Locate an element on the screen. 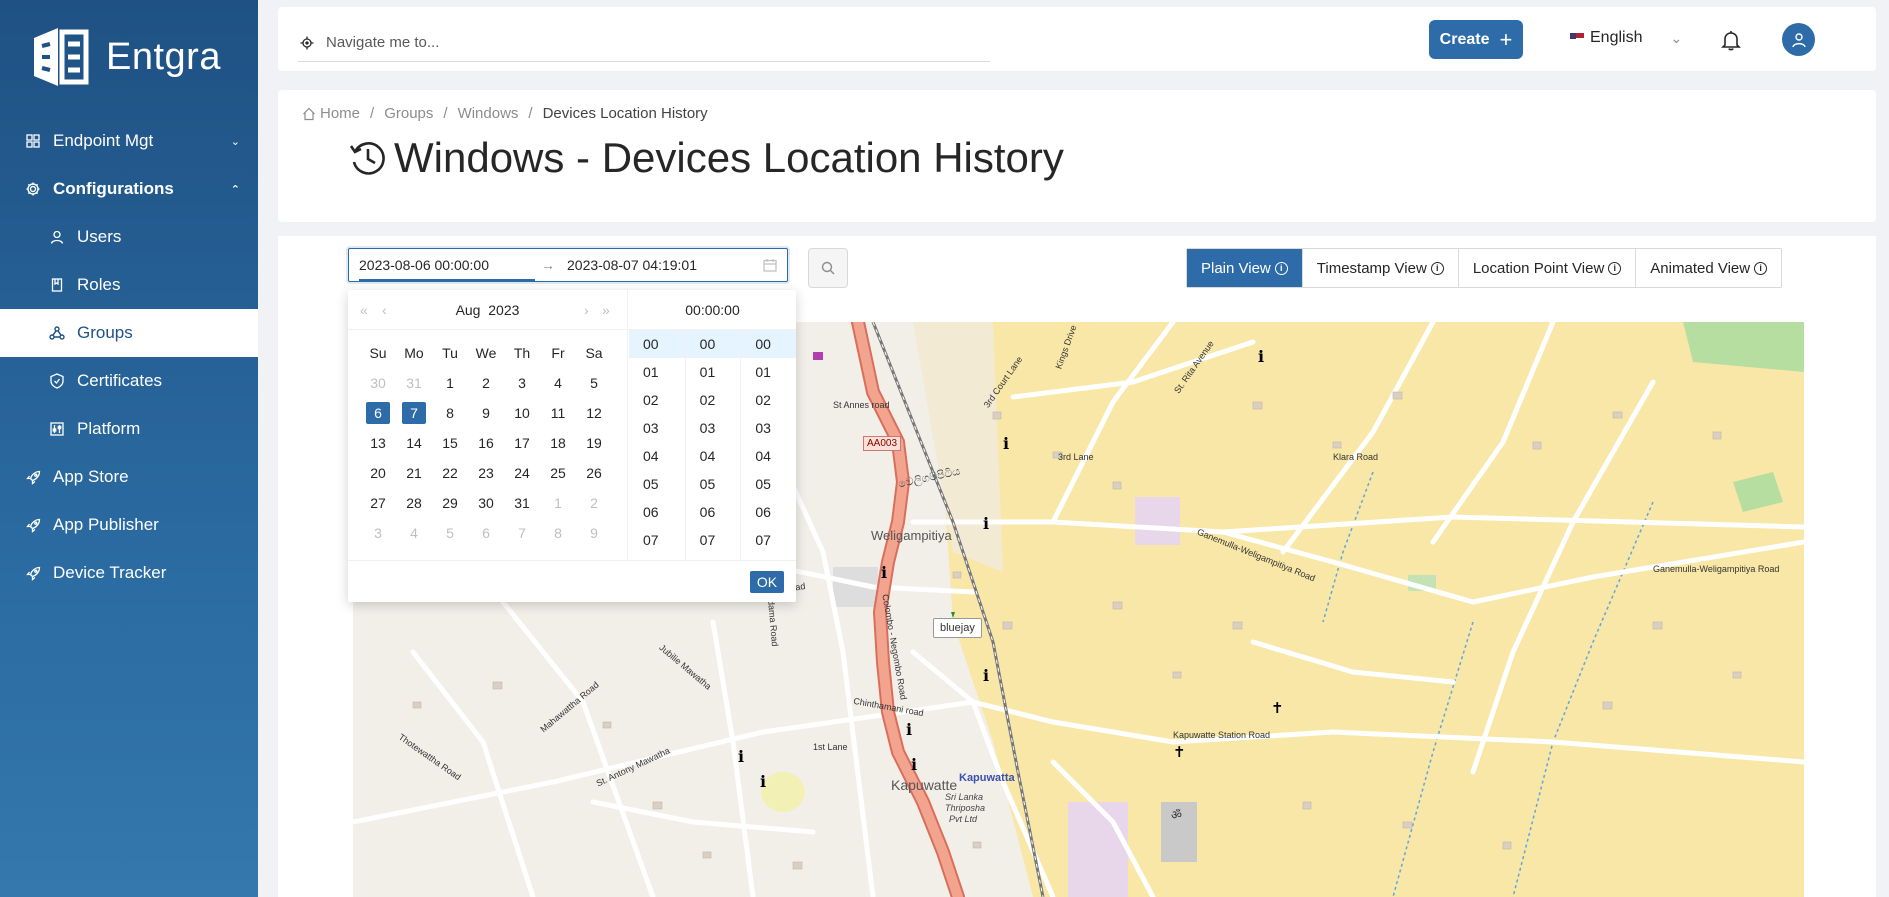 Image resolution: width=1889 pixels, height=897 pixels. hour-option: 01 is located at coordinates (657, 372).